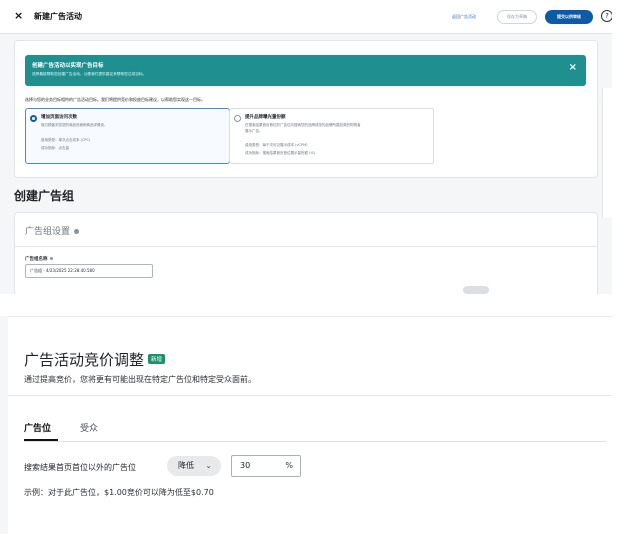 Image resolution: width=623 pixels, height=540 pixels. What do you see at coordinates (254, 131) in the screenshot?
I see `goal-option-description-cont: 展示广告。` at bounding box center [254, 131].